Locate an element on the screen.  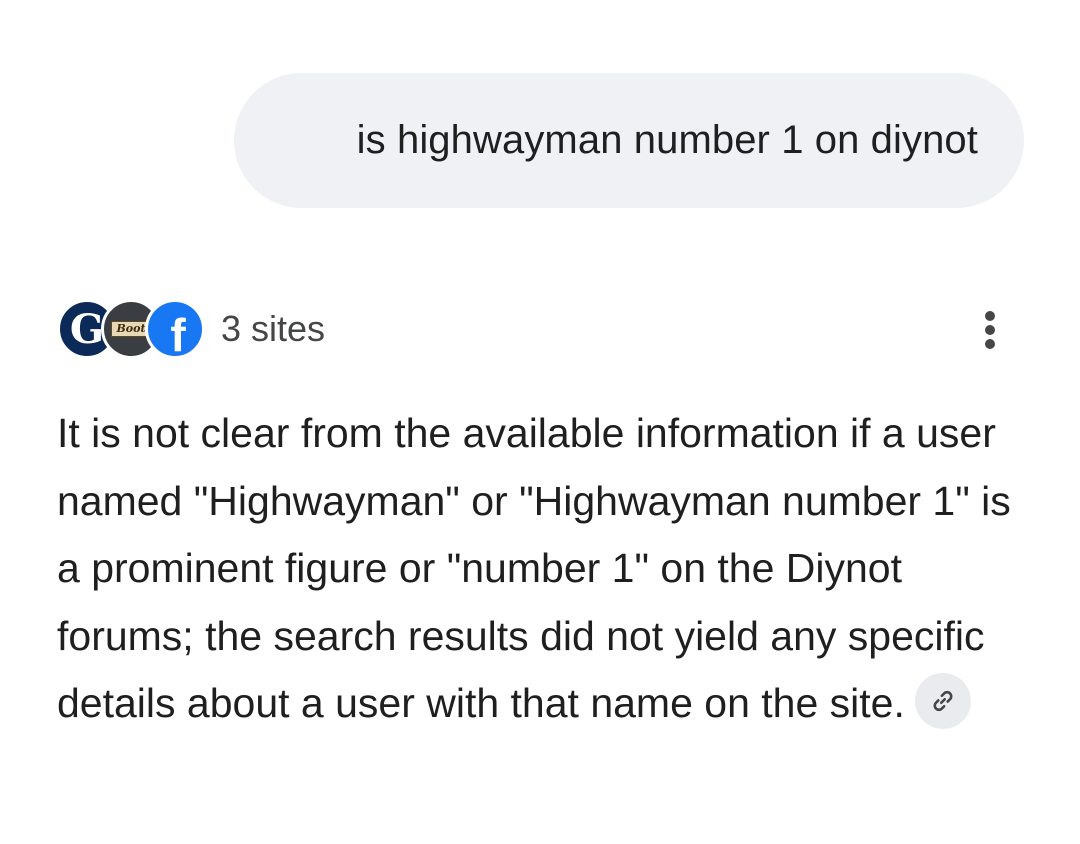
link-icon is located at coordinates (943, 701).